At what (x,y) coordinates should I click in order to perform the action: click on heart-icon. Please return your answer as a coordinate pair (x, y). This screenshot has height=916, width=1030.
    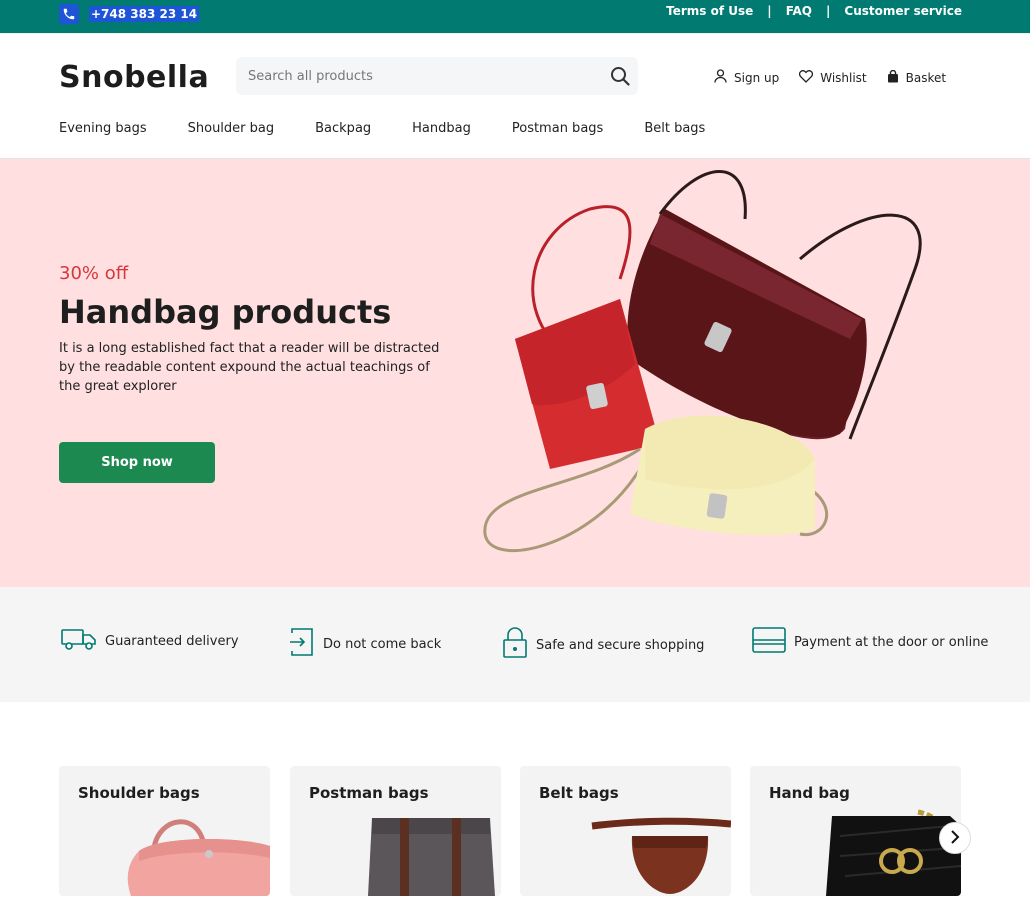
    Looking at the image, I should click on (806, 77).